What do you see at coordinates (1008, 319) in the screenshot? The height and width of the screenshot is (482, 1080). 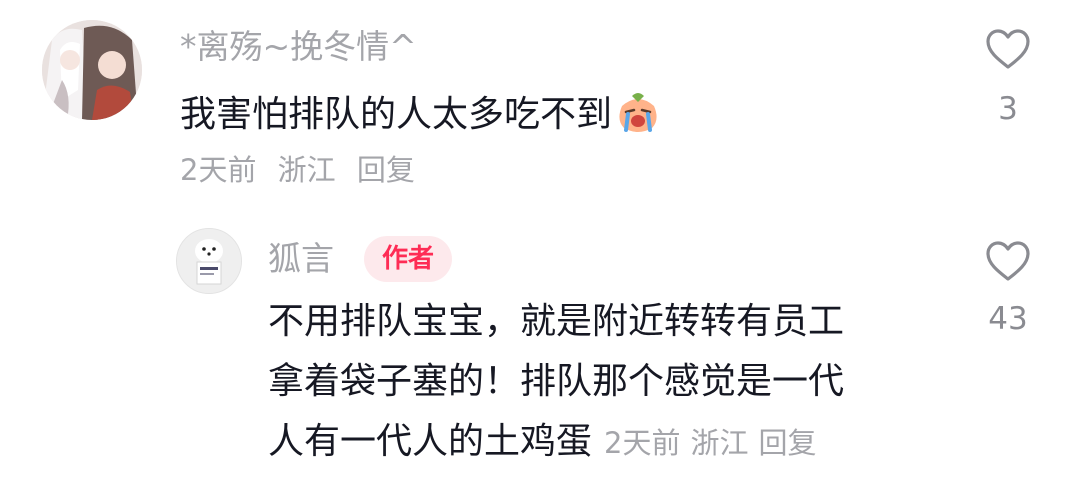 I see `reply-like-count: 43` at bounding box center [1008, 319].